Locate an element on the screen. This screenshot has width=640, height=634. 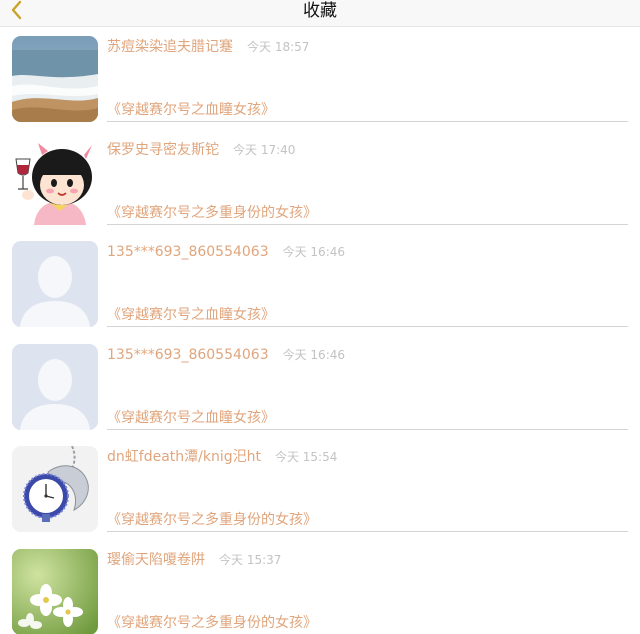
dolphin-watch-photo is located at coordinates (55, 489).